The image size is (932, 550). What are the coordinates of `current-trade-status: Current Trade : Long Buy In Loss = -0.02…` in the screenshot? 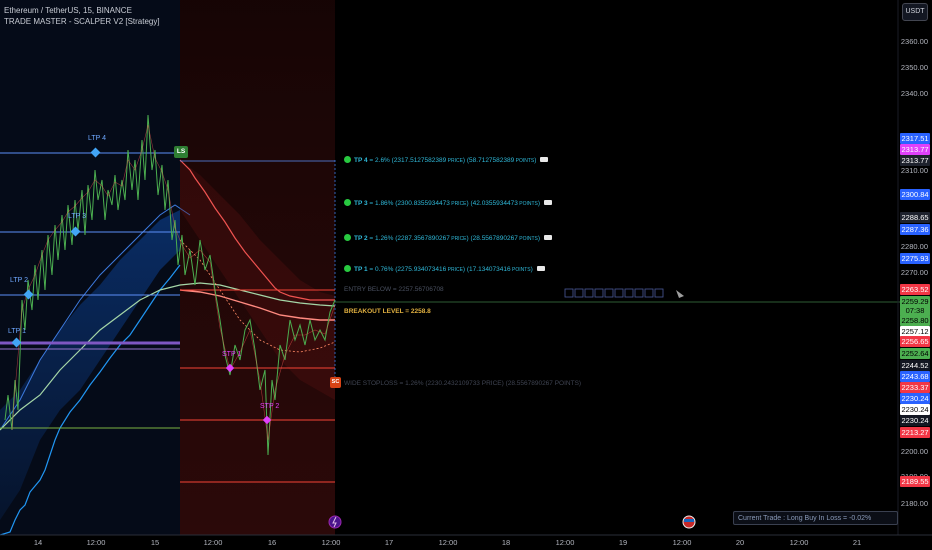 It's located at (815, 518).